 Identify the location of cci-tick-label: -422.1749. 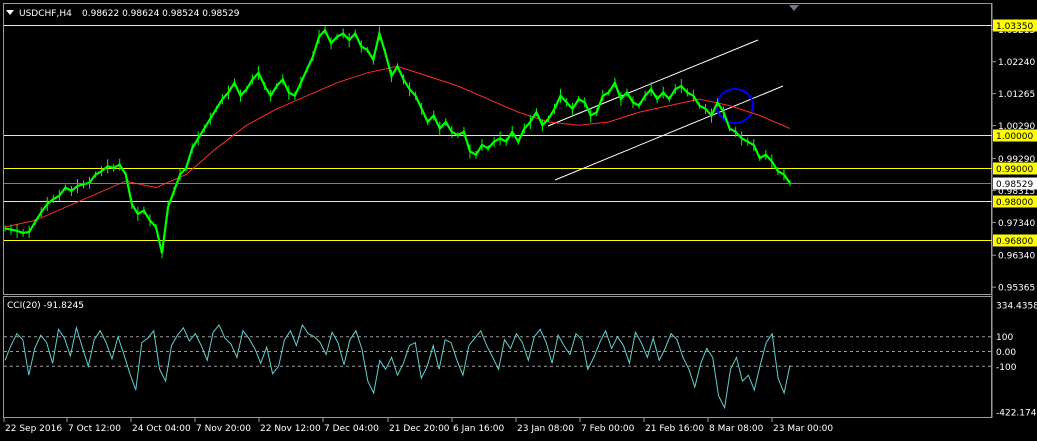
(1016, 414).